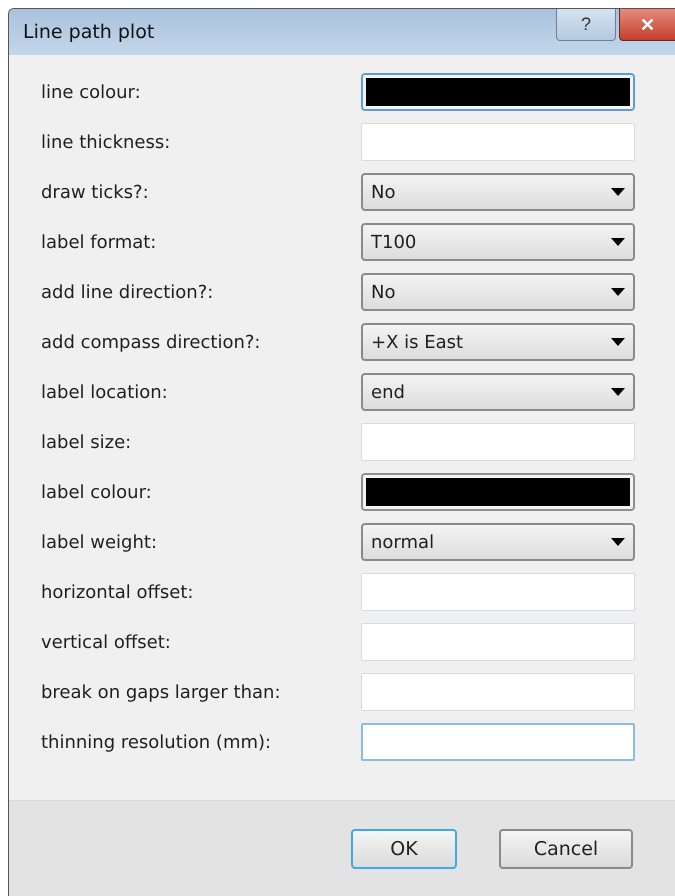 The width and height of the screenshot is (675, 896). I want to click on field-label: thinning resolution (mm):, so click(156, 742).